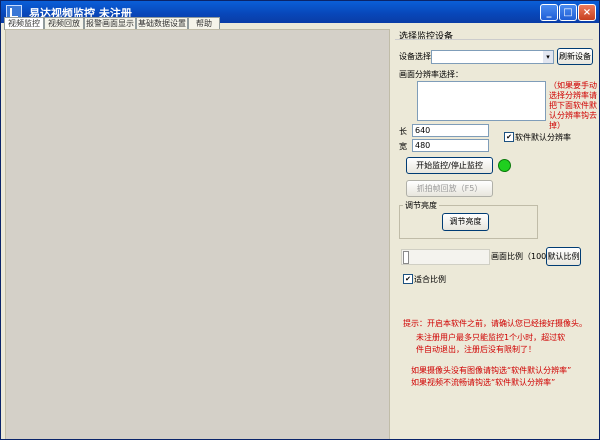 The image size is (600, 440). Describe the element at coordinates (406, 257) in the screenshot. I see `slider-handle` at that location.